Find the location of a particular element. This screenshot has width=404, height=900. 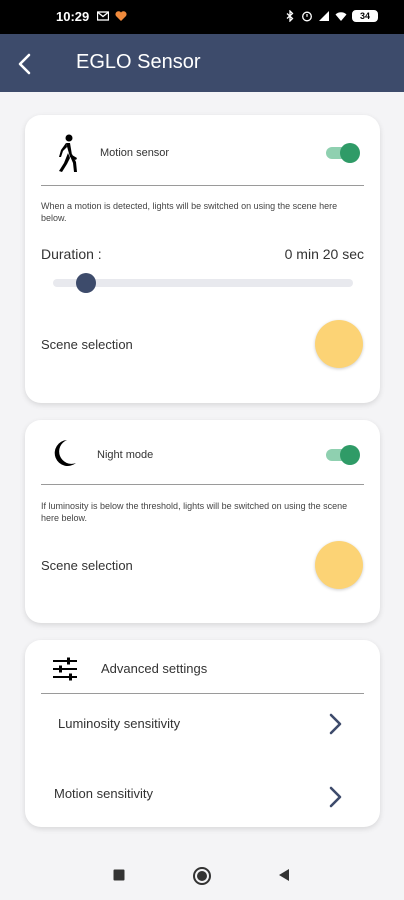

night-mode-toggle is located at coordinates (343, 455).